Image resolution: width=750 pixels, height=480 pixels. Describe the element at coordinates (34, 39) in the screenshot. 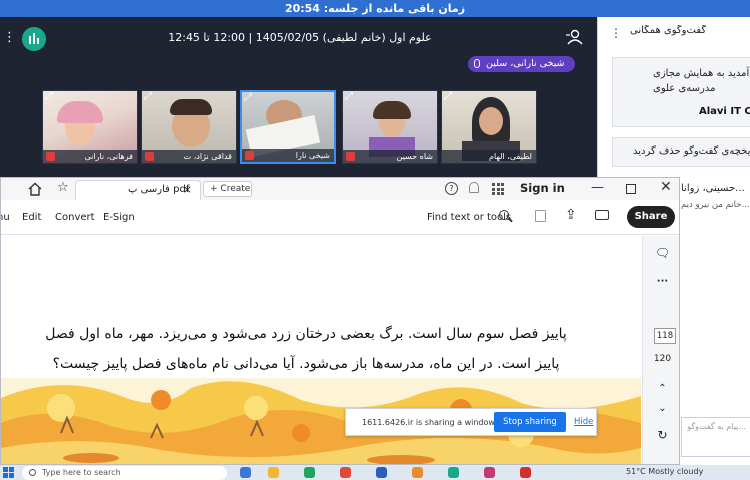

I see `app-logo-icon` at that location.